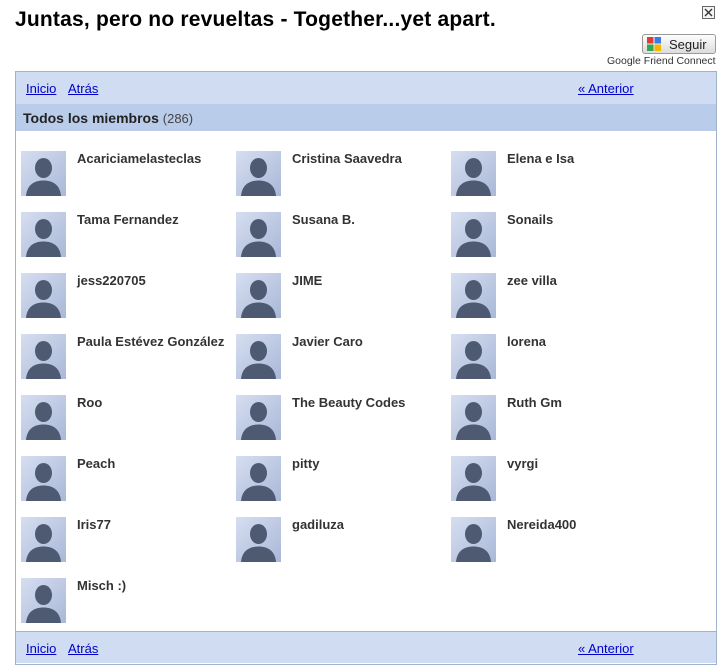  Describe the element at coordinates (151, 586) in the screenshot. I see `member-name: Misch :)` at that location.